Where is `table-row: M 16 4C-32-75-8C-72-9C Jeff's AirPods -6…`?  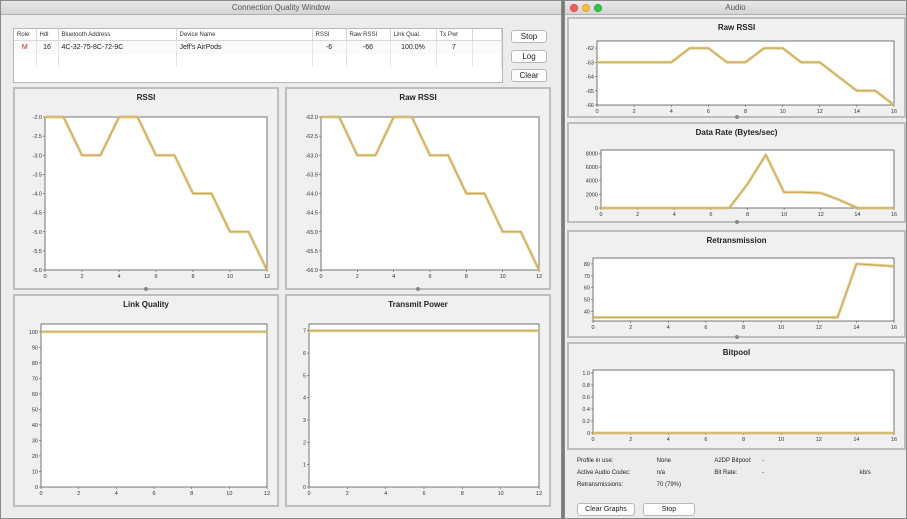 table-row: M 16 4C-32-75-8C-72-9C Jeff's AirPods -6… is located at coordinates (258, 47).